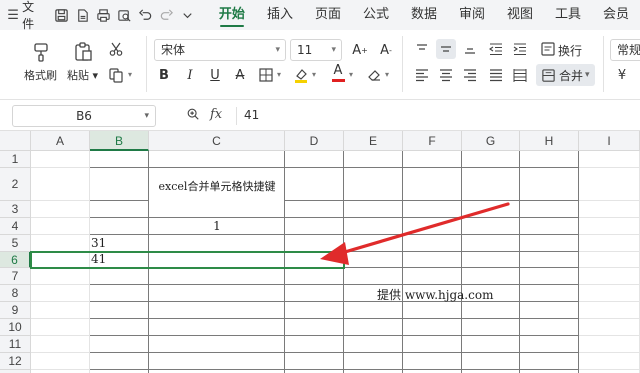 The height and width of the screenshot is (373, 640). Describe the element at coordinates (13, 15) in the screenshot. I see `menu-icon: ☰` at that location.